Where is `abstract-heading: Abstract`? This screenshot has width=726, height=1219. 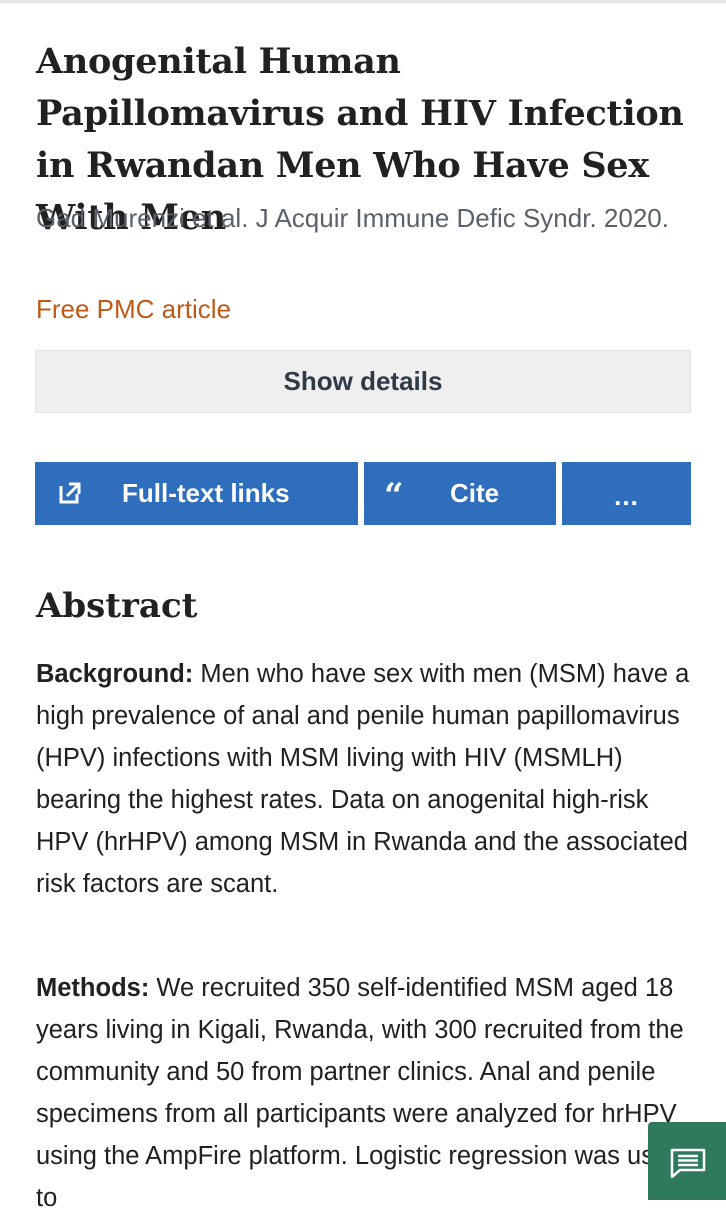
abstract-heading: Abstract is located at coordinates (117, 606).